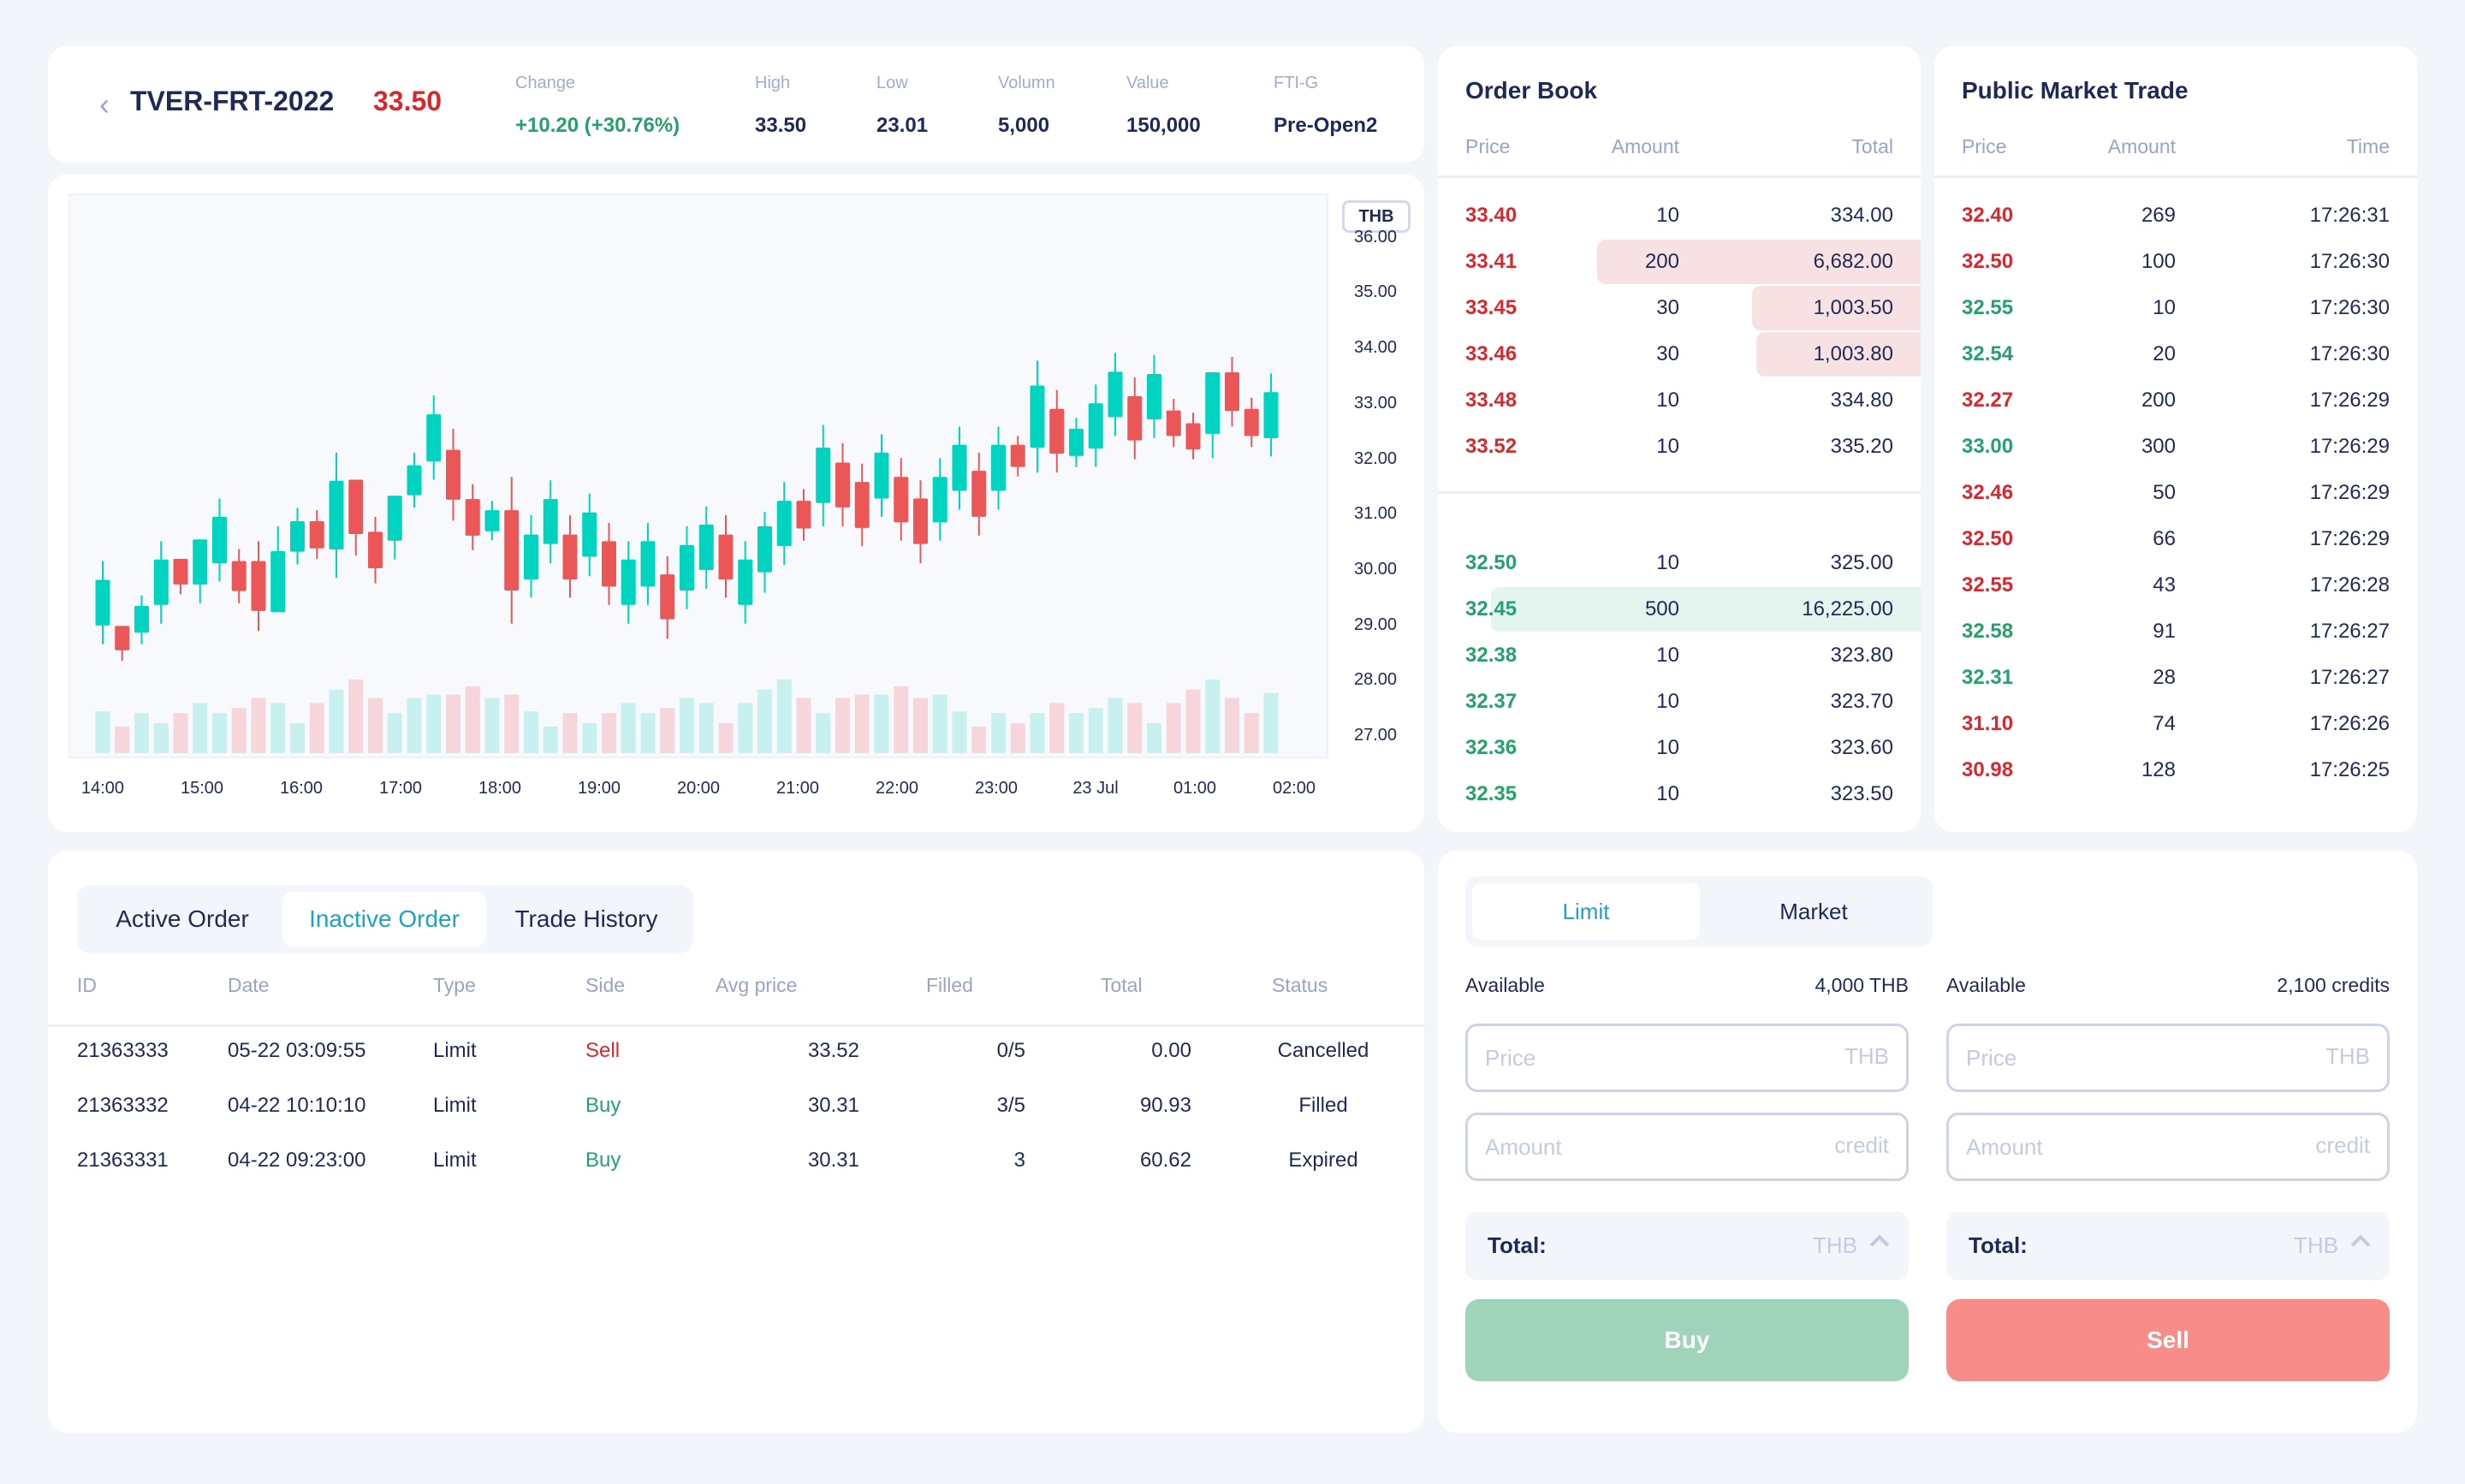 This screenshot has width=2465, height=1484. Describe the element at coordinates (1679, 564) in the screenshot. I see `bid-row: 32.50 10 325.00` at that location.